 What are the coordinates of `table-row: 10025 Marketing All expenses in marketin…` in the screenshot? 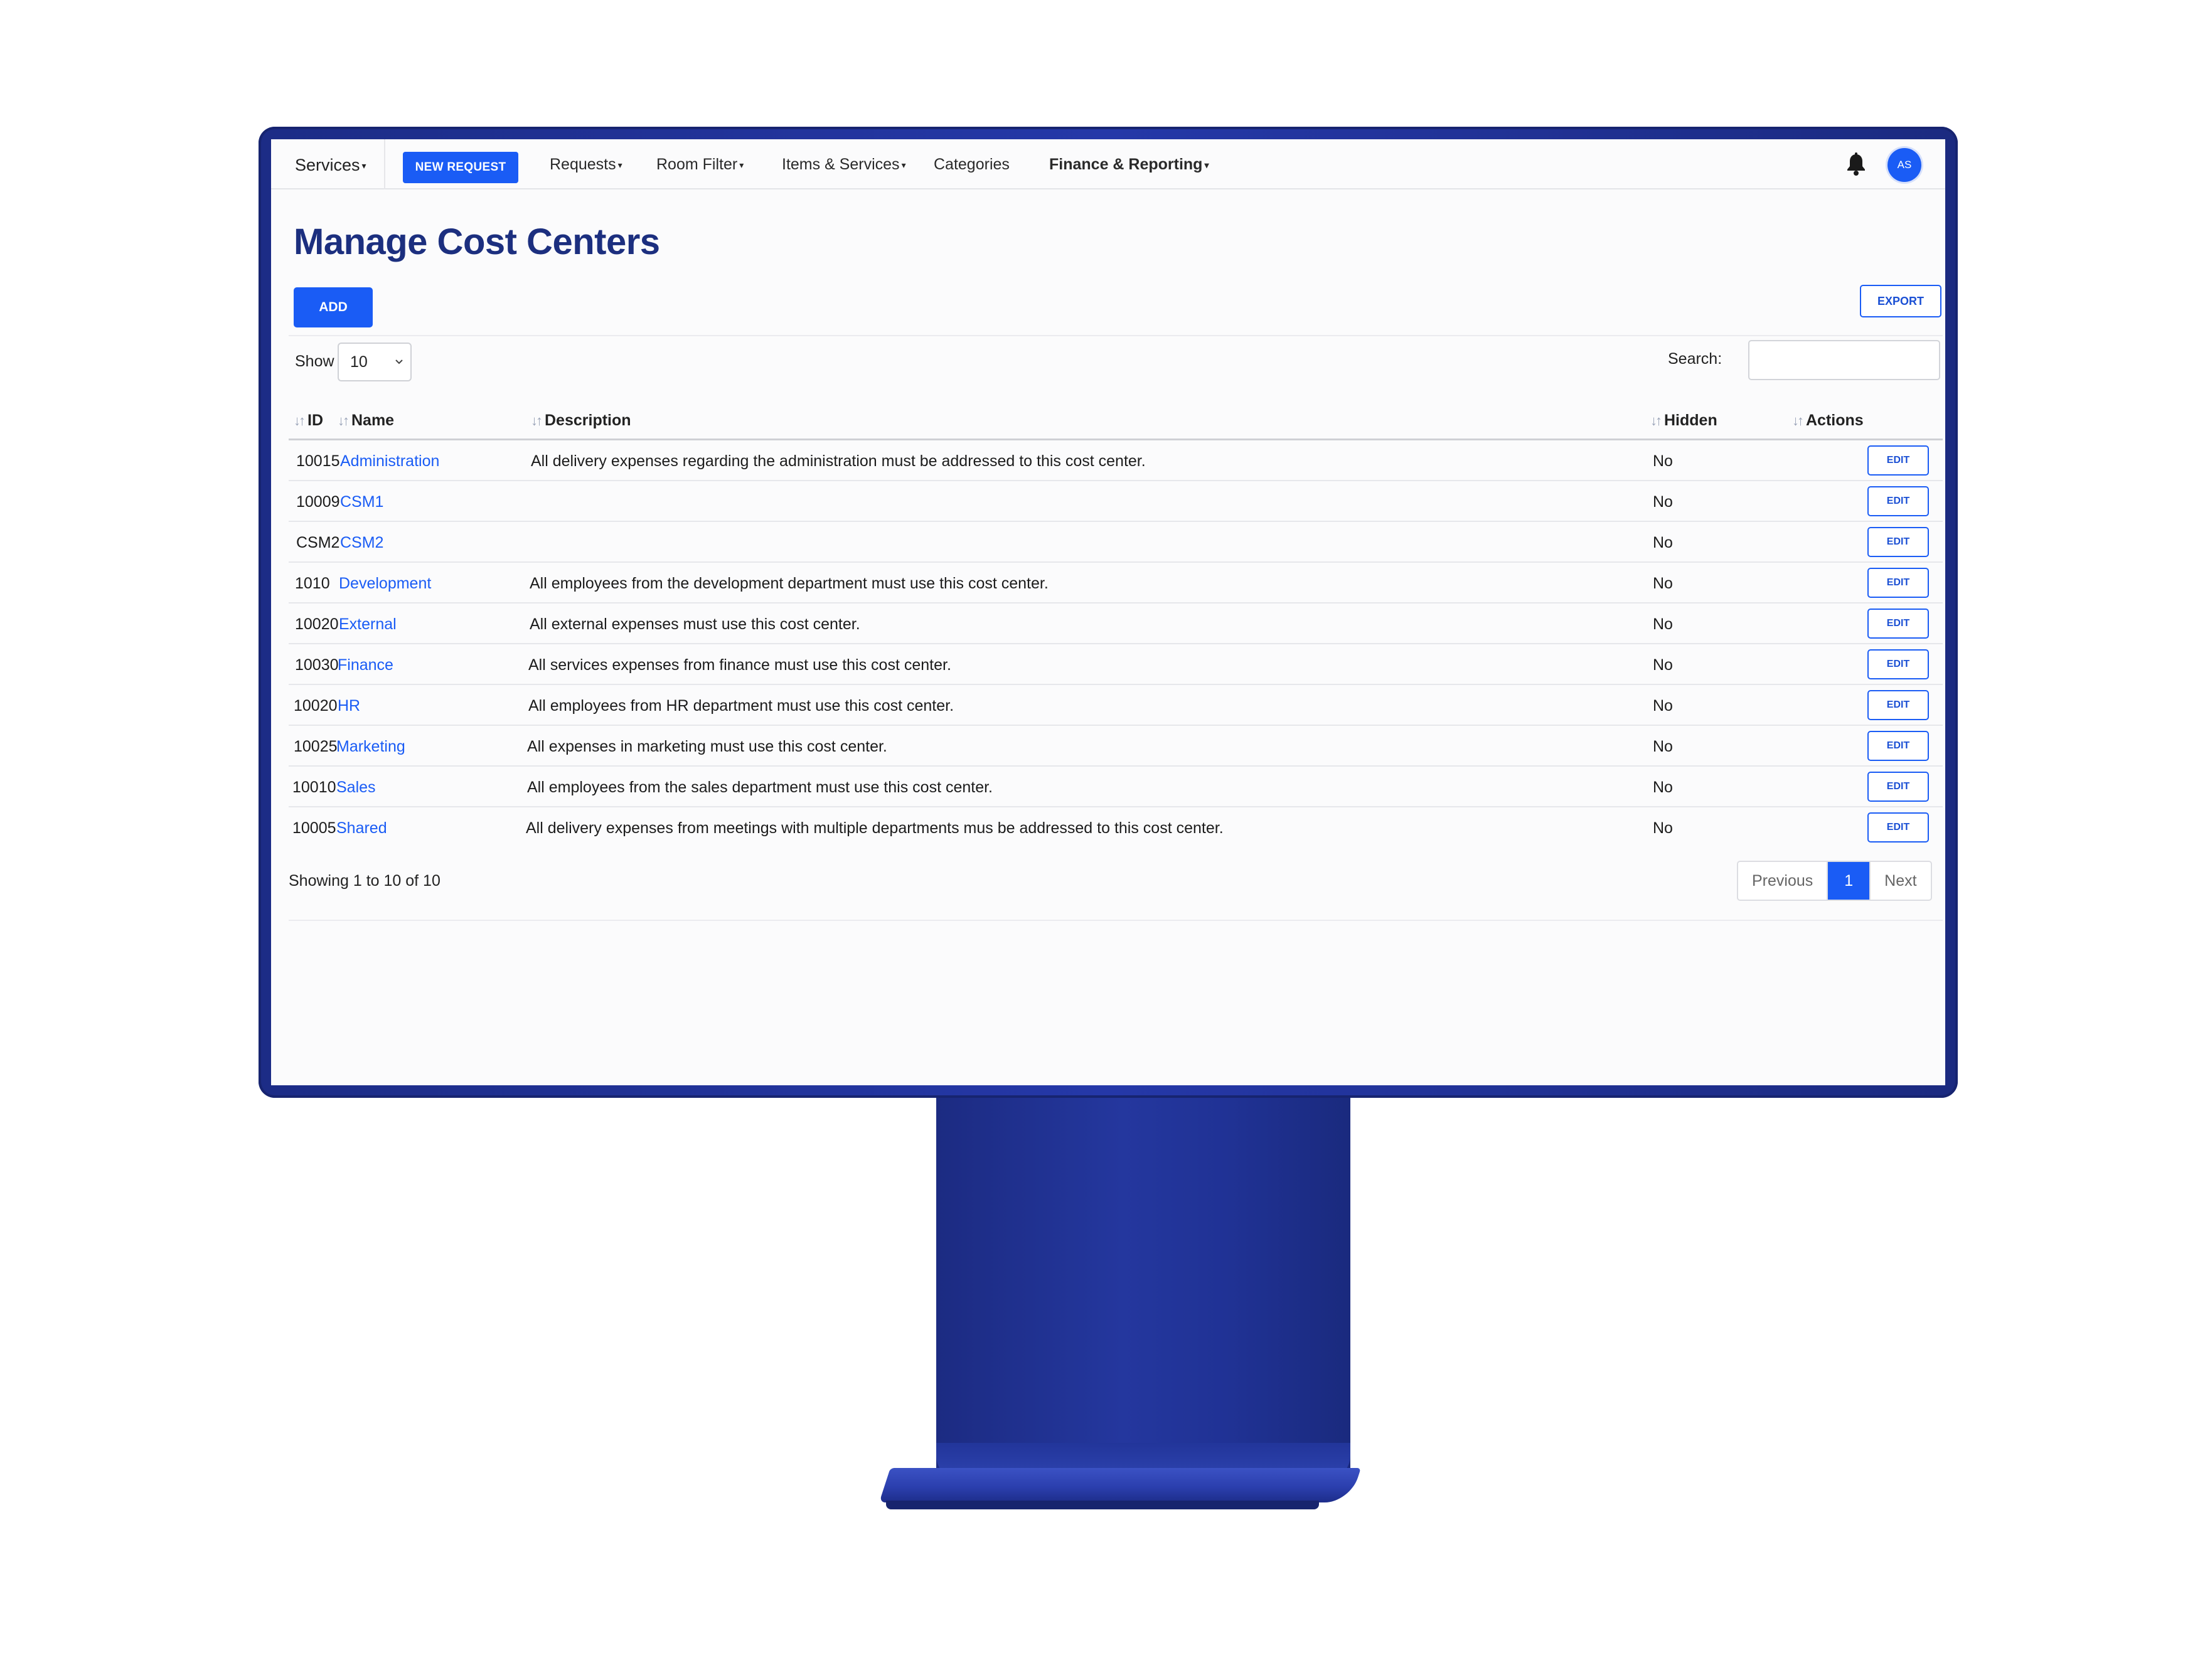 It's located at (1116, 747).